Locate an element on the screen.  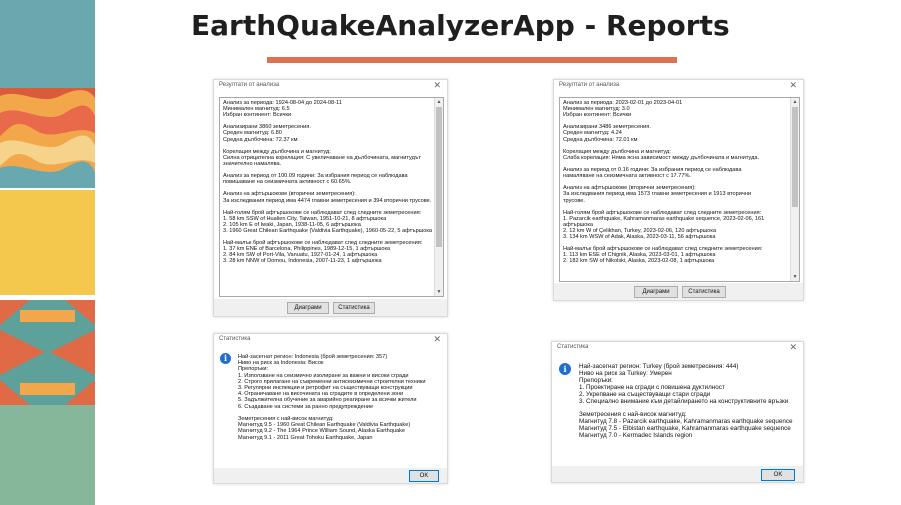
title-underline is located at coordinates (472, 60).